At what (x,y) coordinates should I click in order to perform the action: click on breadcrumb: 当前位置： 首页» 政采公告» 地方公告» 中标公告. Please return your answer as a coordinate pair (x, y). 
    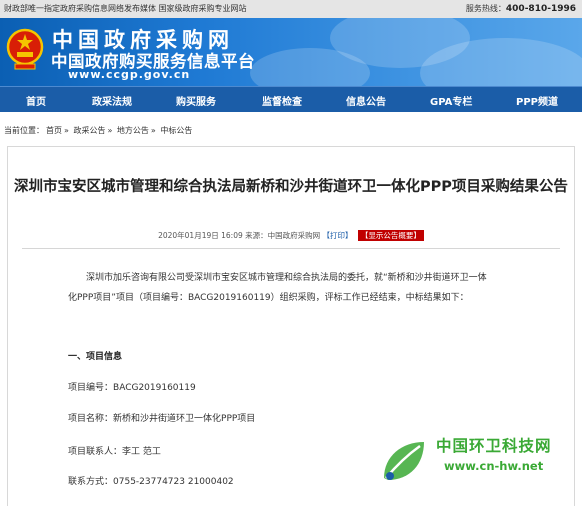
    Looking at the image, I should click on (99, 130).